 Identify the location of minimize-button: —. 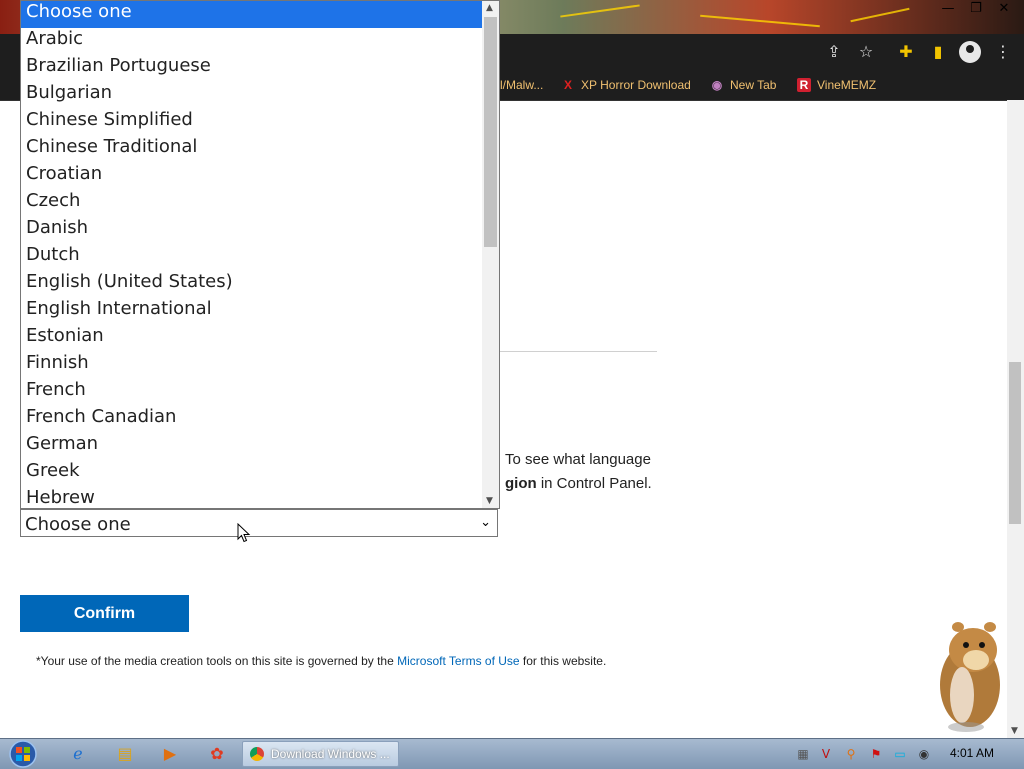
(948, 9).